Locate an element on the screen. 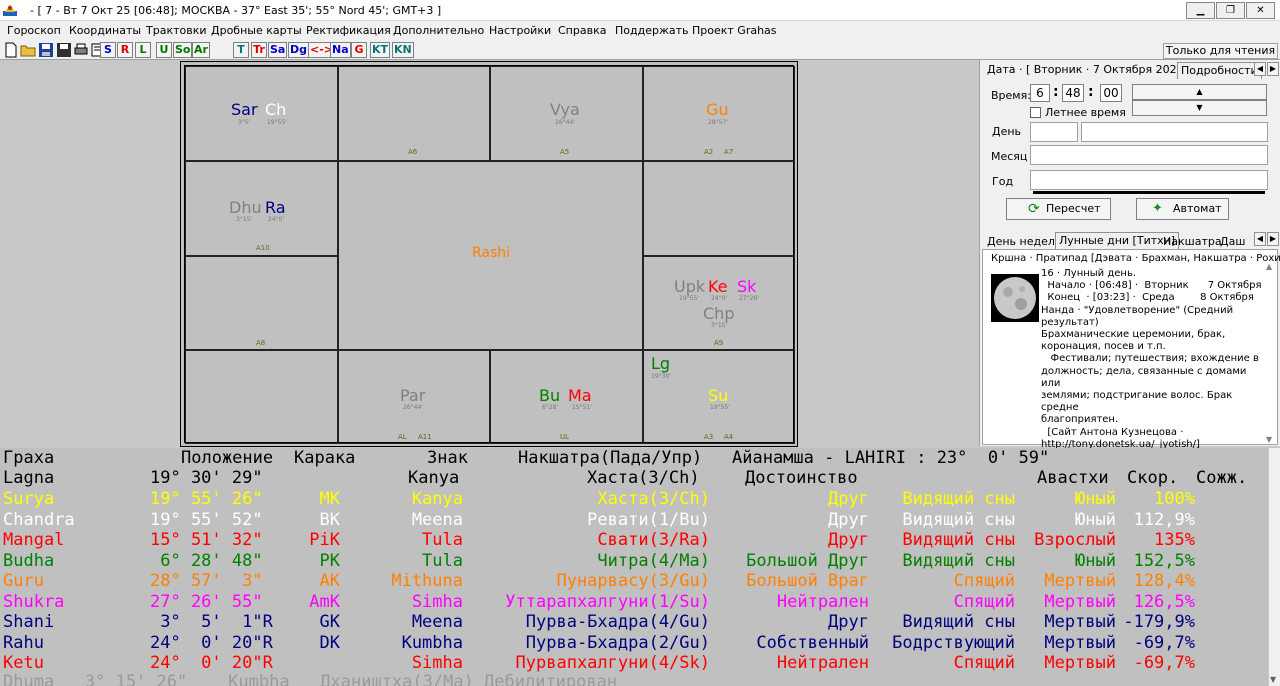 The image size is (1280, 686). arrow-down-icon: ▼ is located at coordinates (1199, 107).